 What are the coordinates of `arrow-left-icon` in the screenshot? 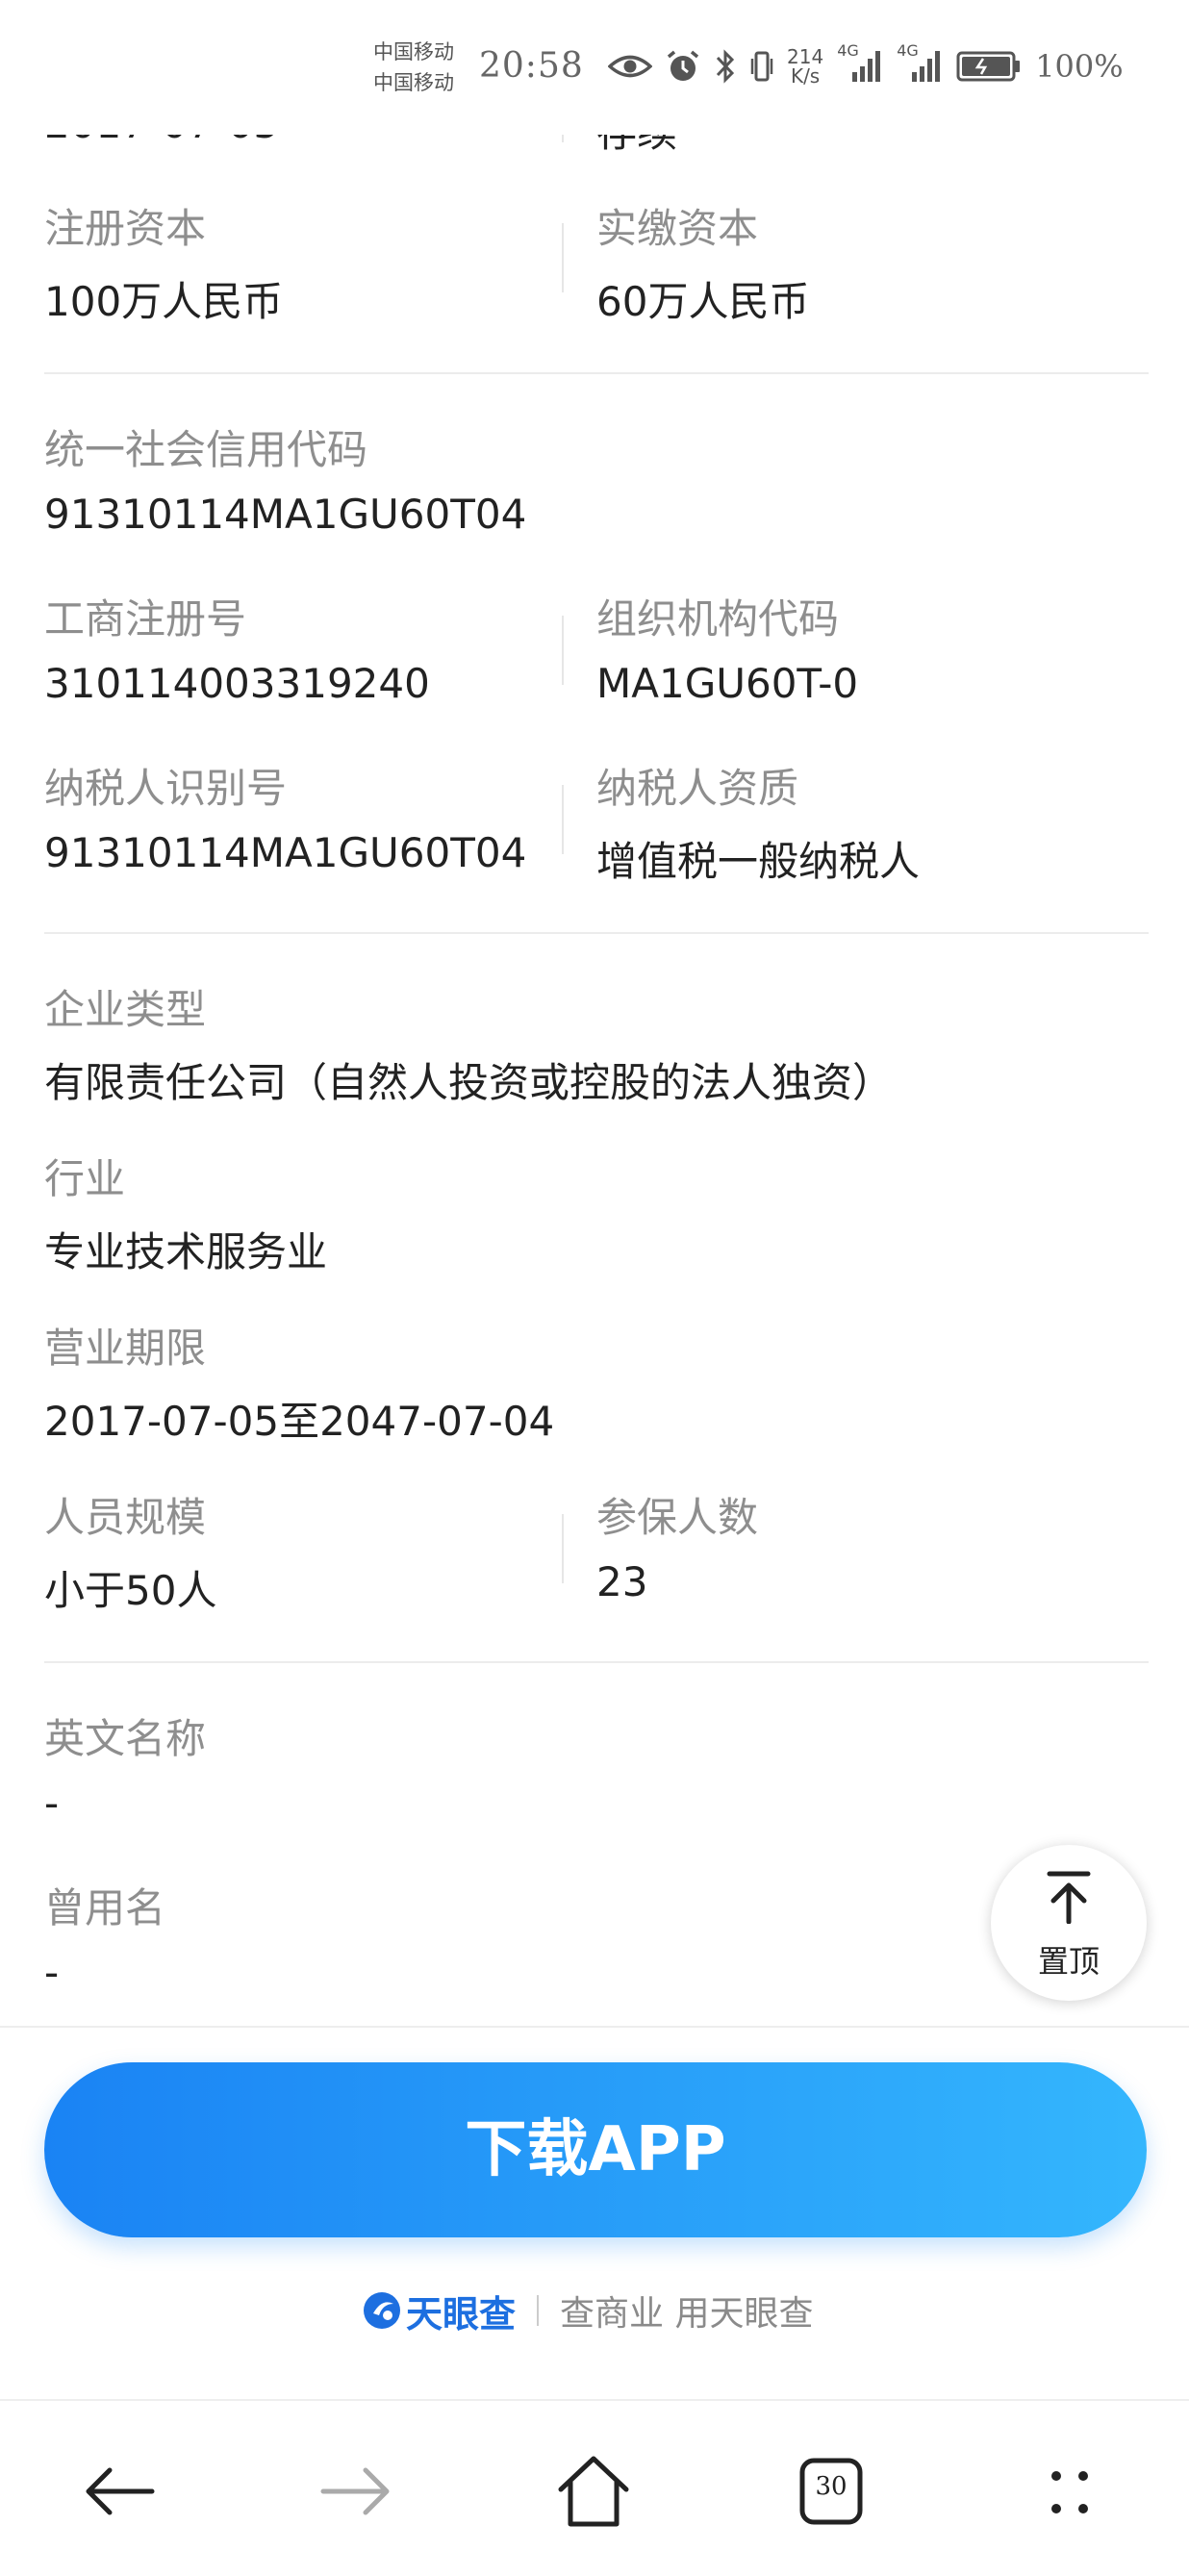 It's located at (120, 2491).